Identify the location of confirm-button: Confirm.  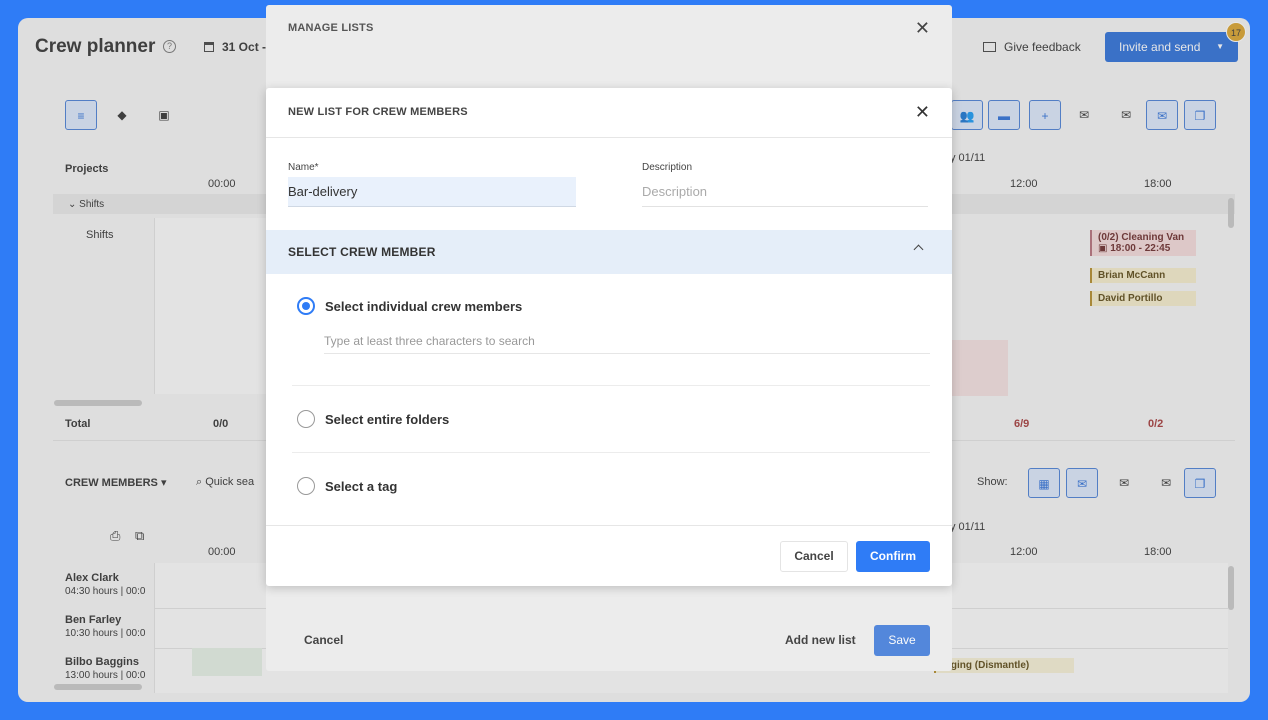
(893, 556).